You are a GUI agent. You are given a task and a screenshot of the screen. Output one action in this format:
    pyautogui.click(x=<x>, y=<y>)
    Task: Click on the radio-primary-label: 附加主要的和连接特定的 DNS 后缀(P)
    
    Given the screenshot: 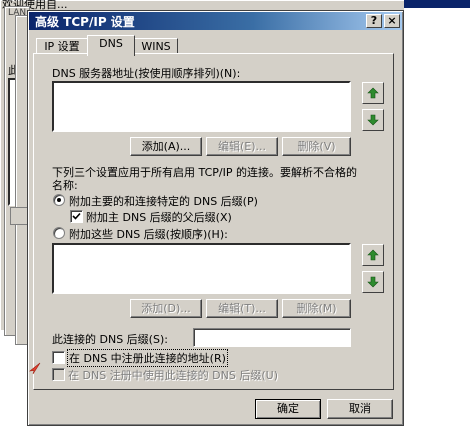 What is the action you would take?
    pyautogui.click(x=163, y=201)
    